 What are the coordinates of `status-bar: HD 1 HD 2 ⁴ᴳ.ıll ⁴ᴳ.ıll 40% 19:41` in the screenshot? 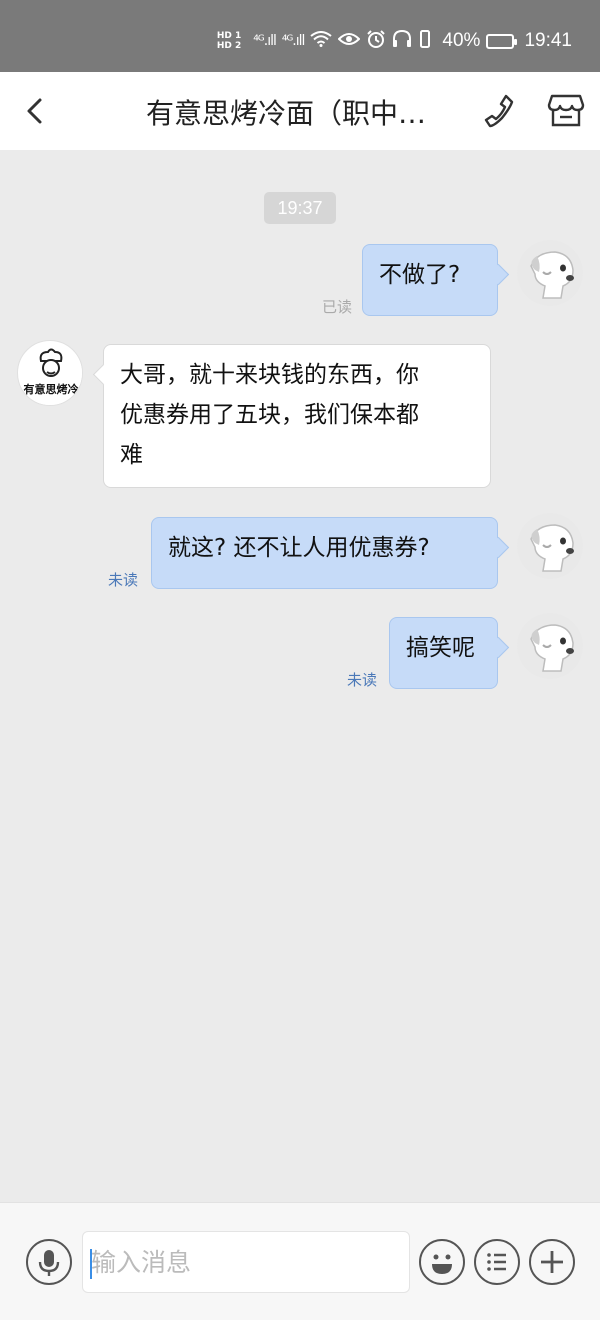 It's located at (300, 36).